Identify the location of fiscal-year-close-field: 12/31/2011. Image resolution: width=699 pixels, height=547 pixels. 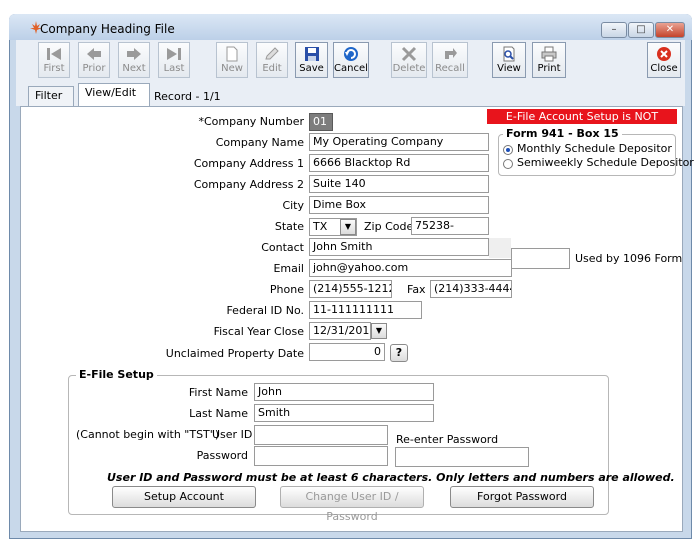
(340, 331).